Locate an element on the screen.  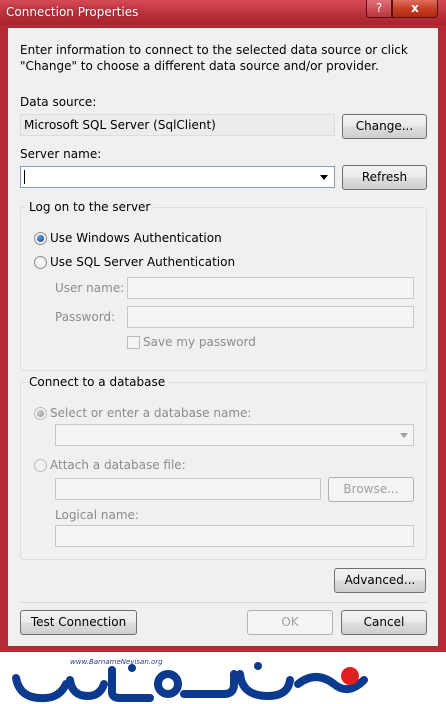
site-logo: www.BarnameNevisan.org is located at coordinates (223, 678).